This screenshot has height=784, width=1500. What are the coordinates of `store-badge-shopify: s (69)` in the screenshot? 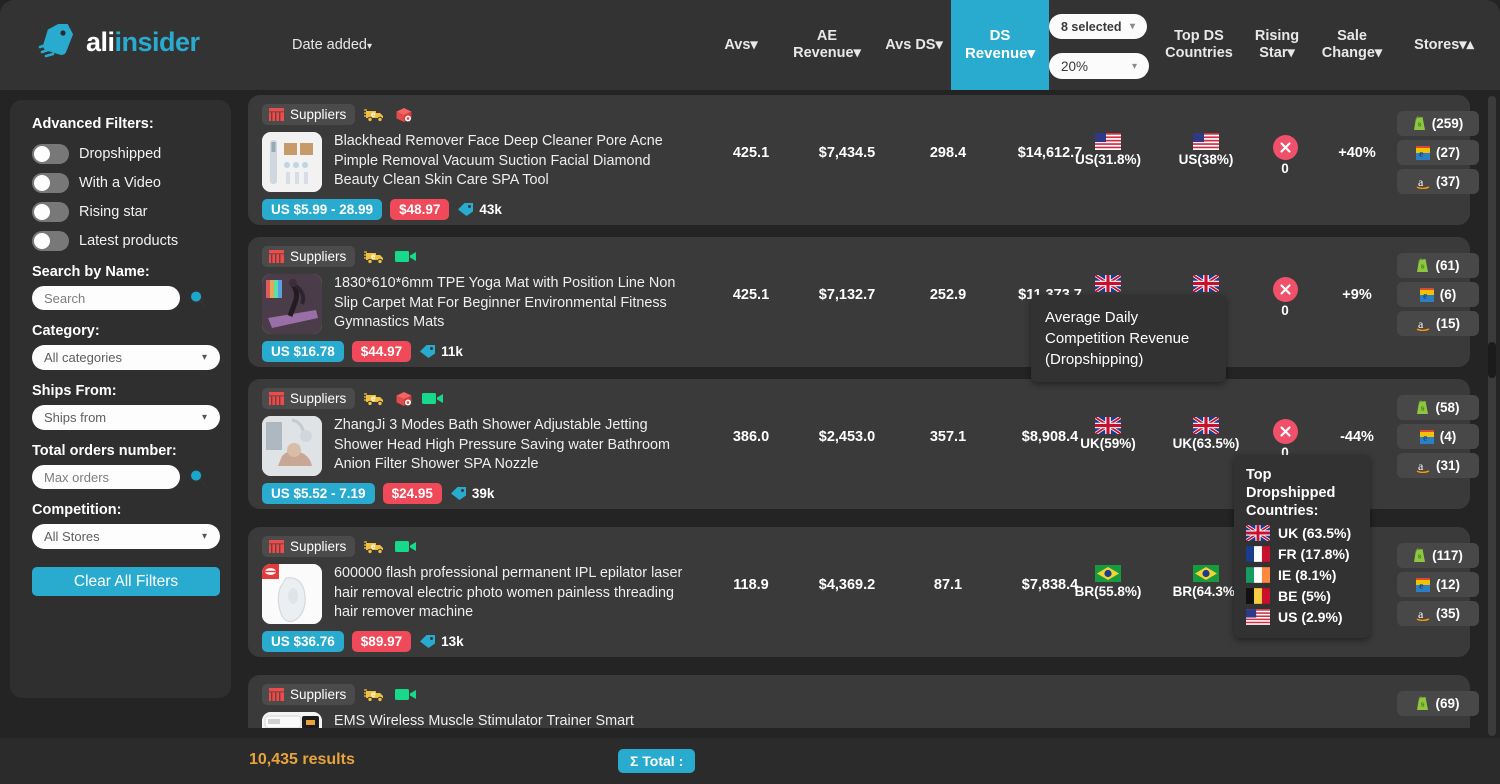 It's located at (1438, 703).